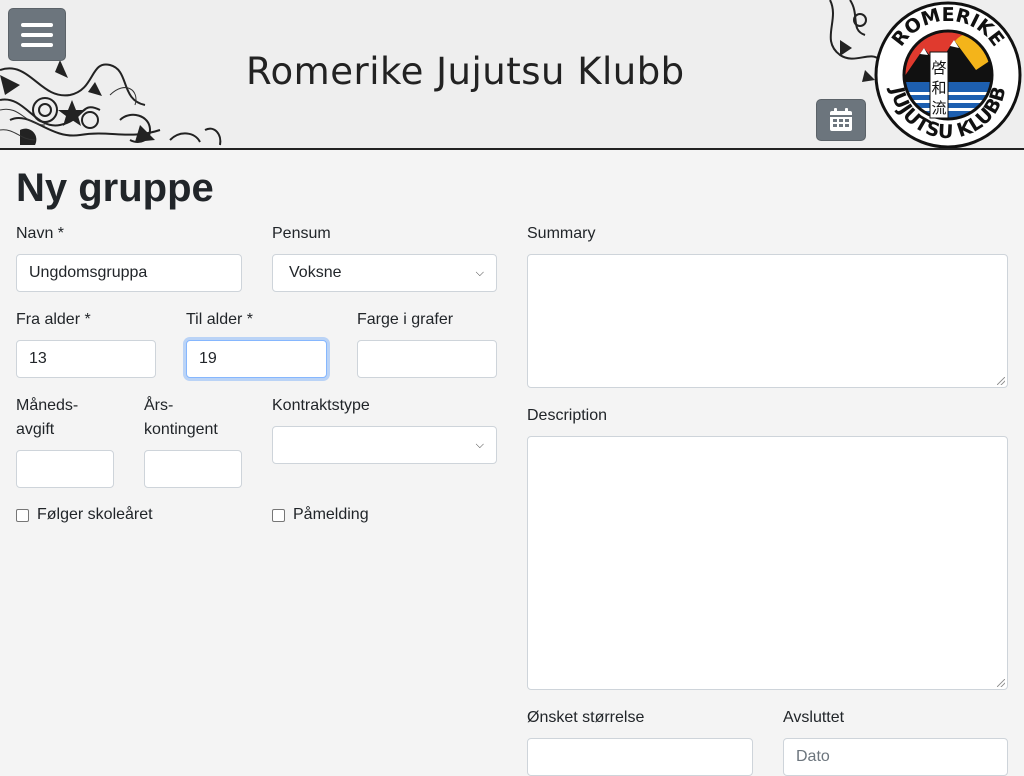  Describe the element at coordinates (561, 233) in the screenshot. I see `summary-label: Summary` at that location.